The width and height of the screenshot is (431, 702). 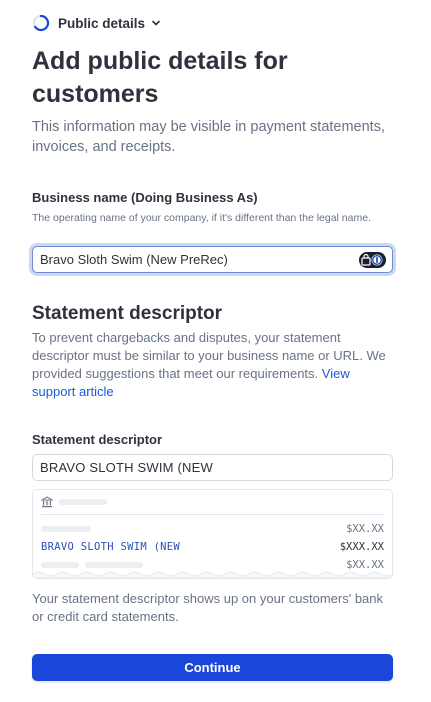 What do you see at coordinates (127, 313) in the screenshot?
I see `statement-section-title: Statement descriptor` at bounding box center [127, 313].